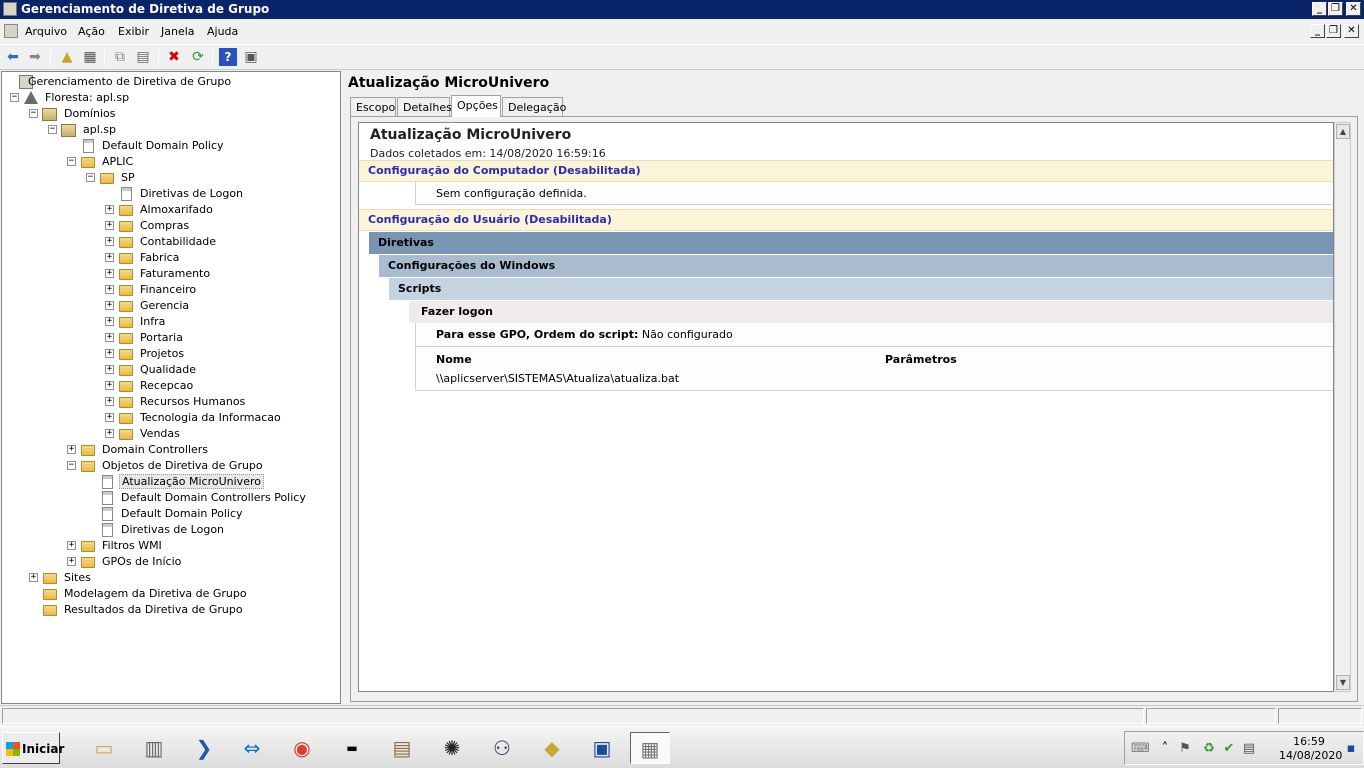 The width and height of the screenshot is (1364, 768). What do you see at coordinates (302, 748) in the screenshot?
I see `chrome-icon: ◉` at bounding box center [302, 748].